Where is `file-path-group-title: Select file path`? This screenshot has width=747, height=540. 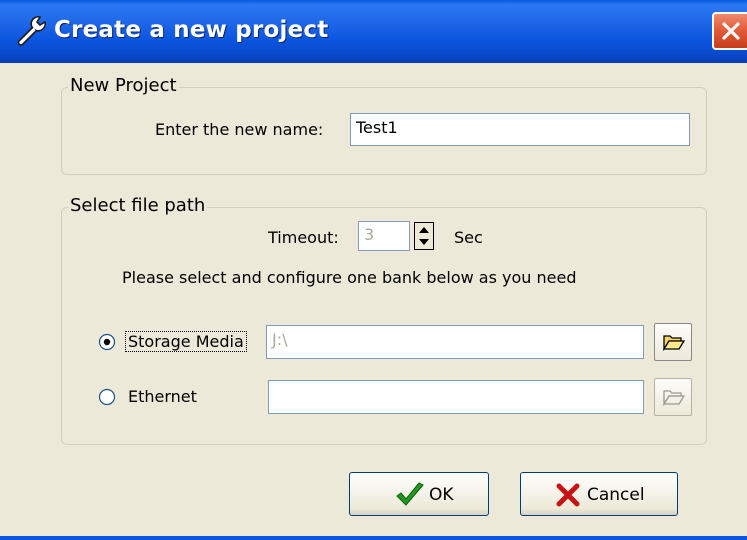
file-path-group-title: Select file path is located at coordinates (138, 205).